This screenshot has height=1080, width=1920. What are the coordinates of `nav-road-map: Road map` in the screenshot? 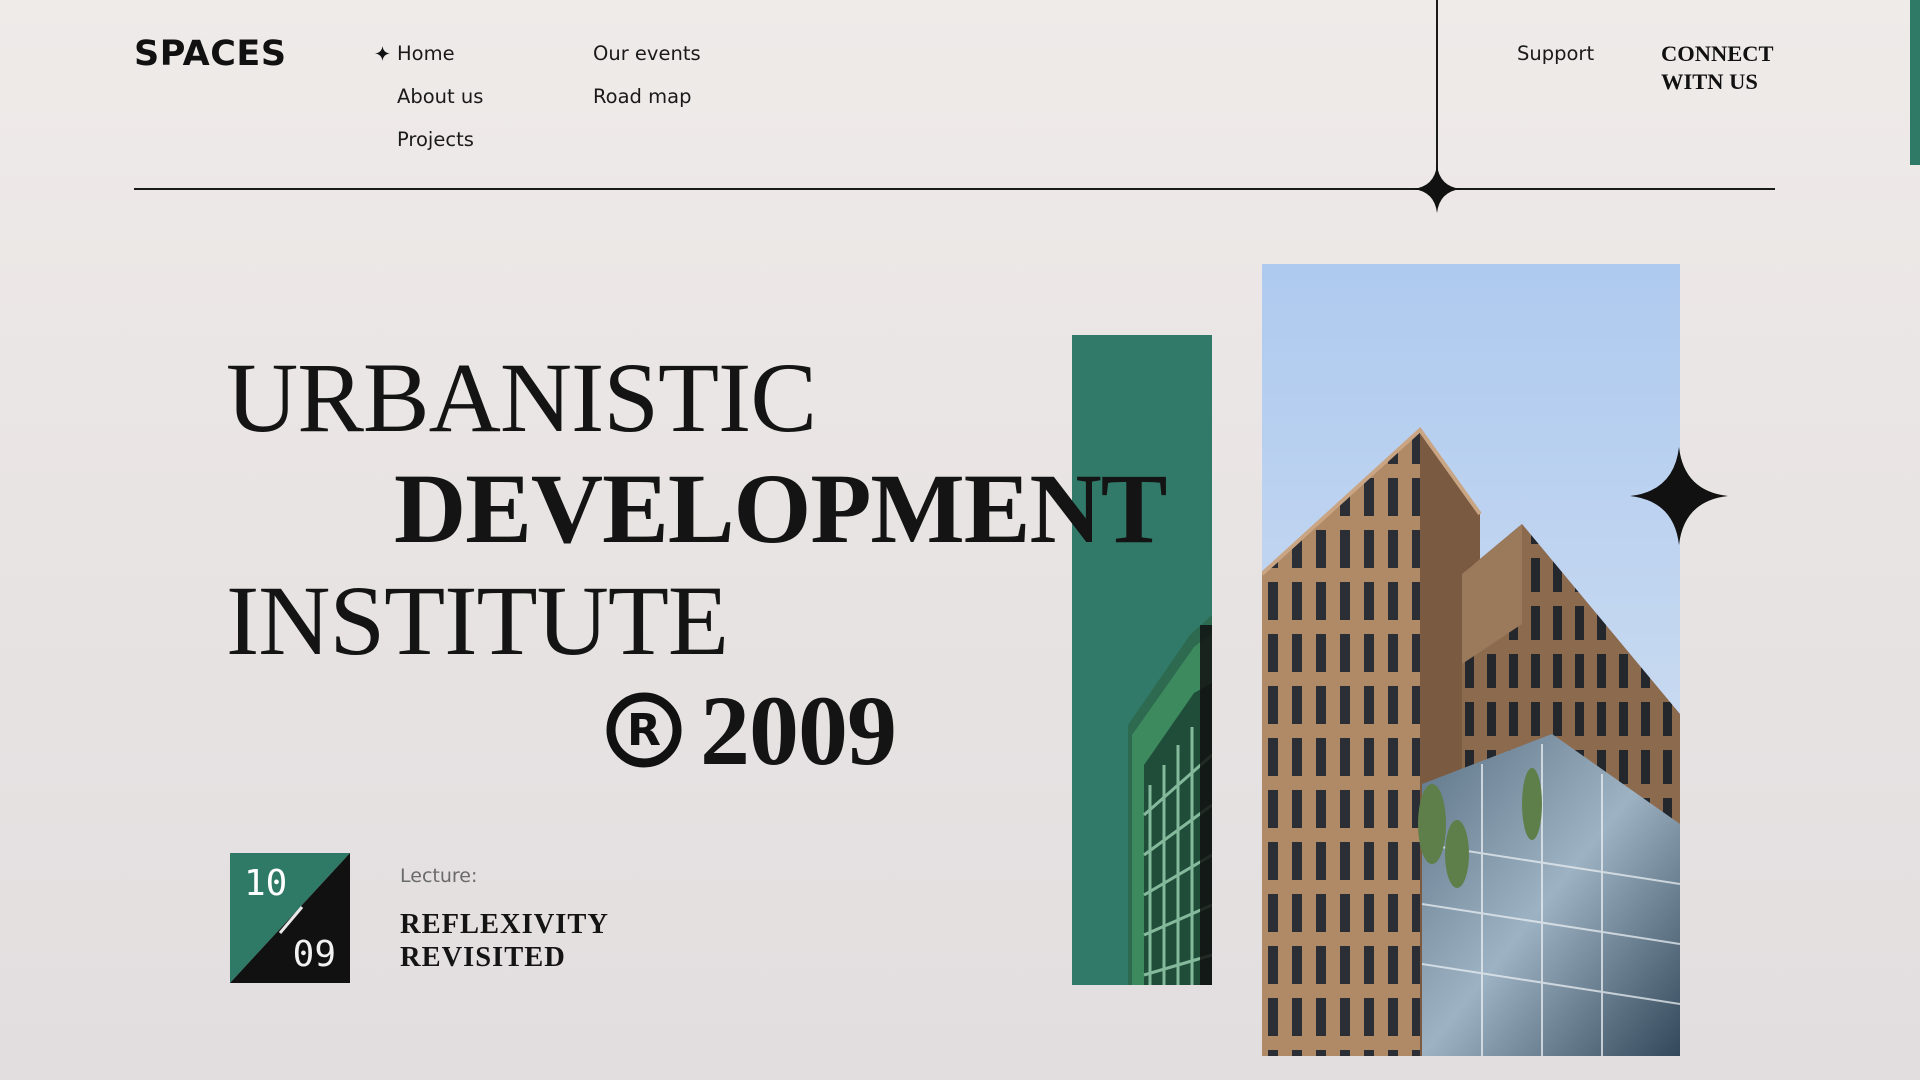 It's located at (642, 96).